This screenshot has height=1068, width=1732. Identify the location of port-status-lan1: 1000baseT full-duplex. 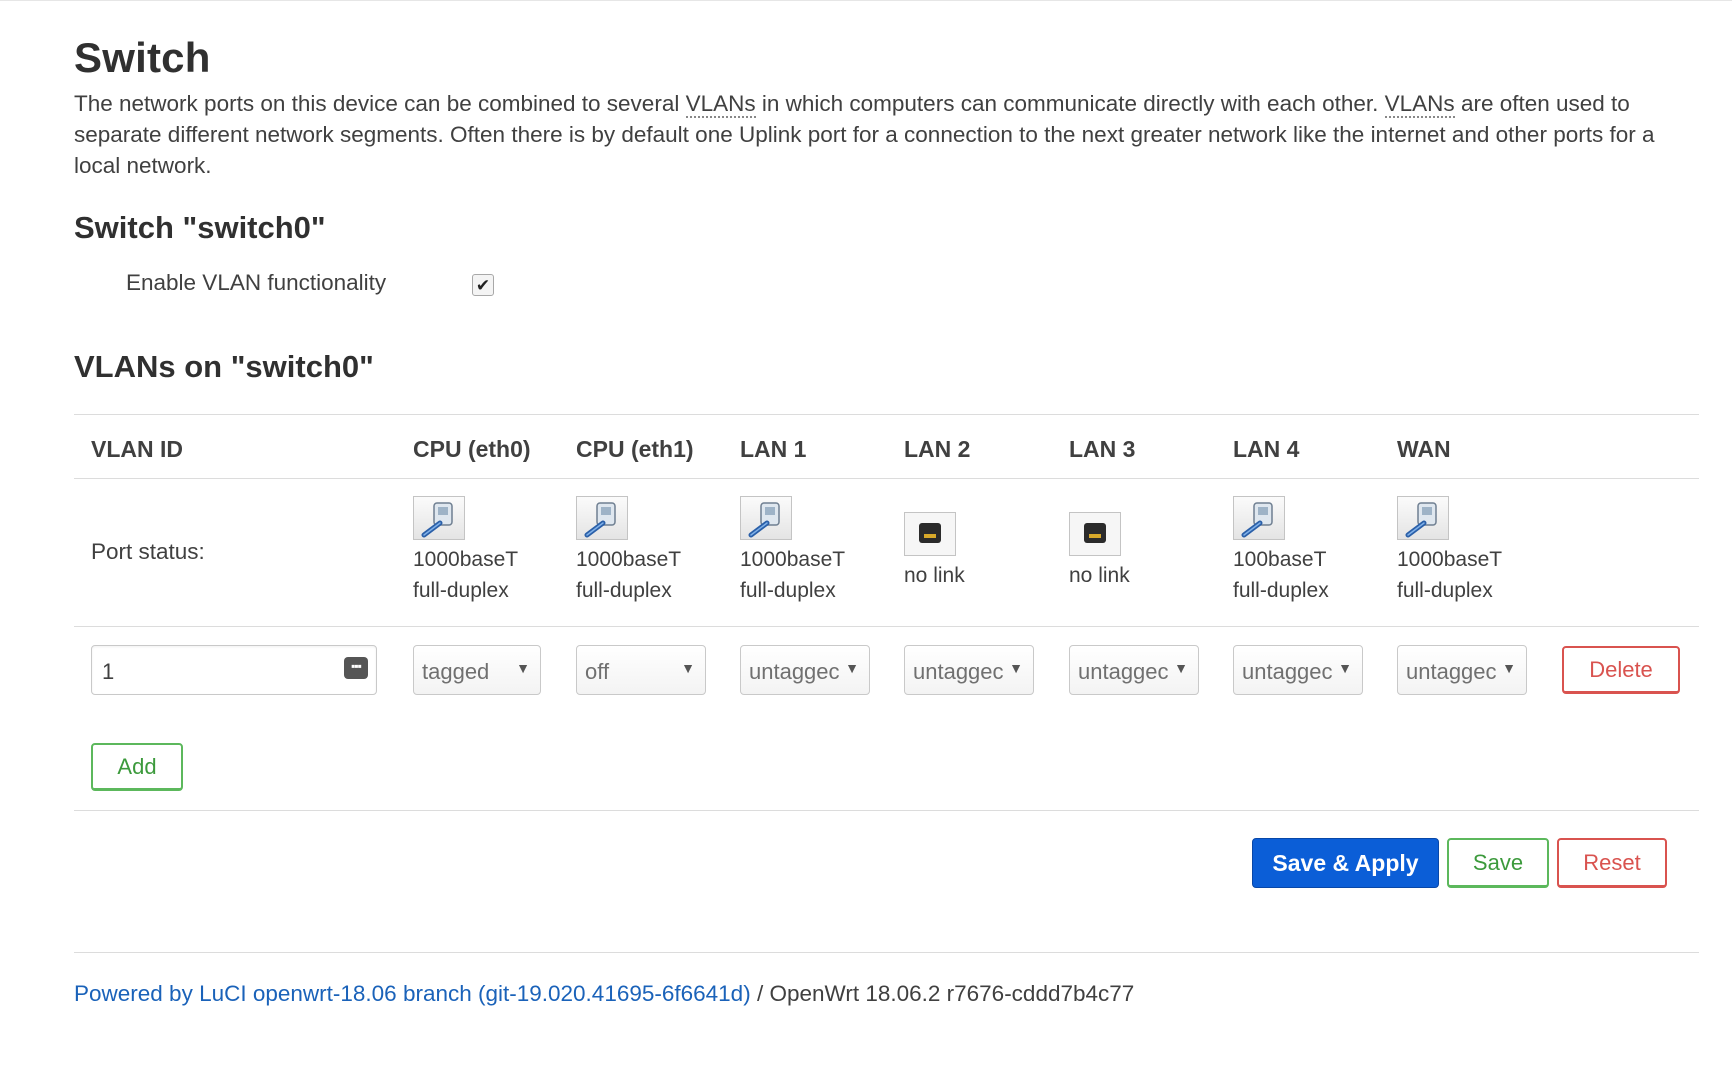
(815, 551).